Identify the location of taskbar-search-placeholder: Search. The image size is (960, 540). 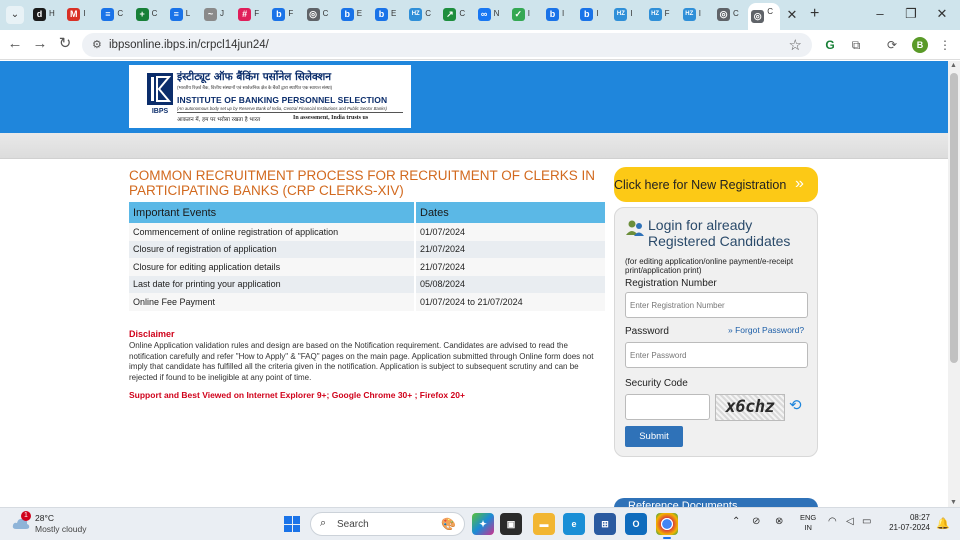
(353, 524).